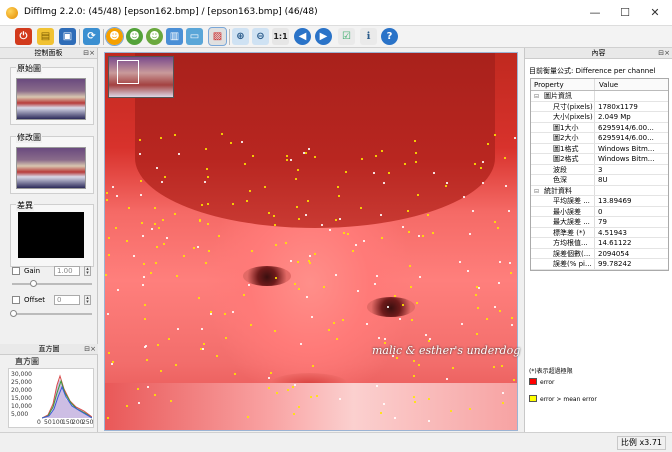 Image resolution: width=672 pixels, height=452 pixels. Describe the element at coordinates (51, 168) in the screenshot. I see `modified-thumbnail` at that location.